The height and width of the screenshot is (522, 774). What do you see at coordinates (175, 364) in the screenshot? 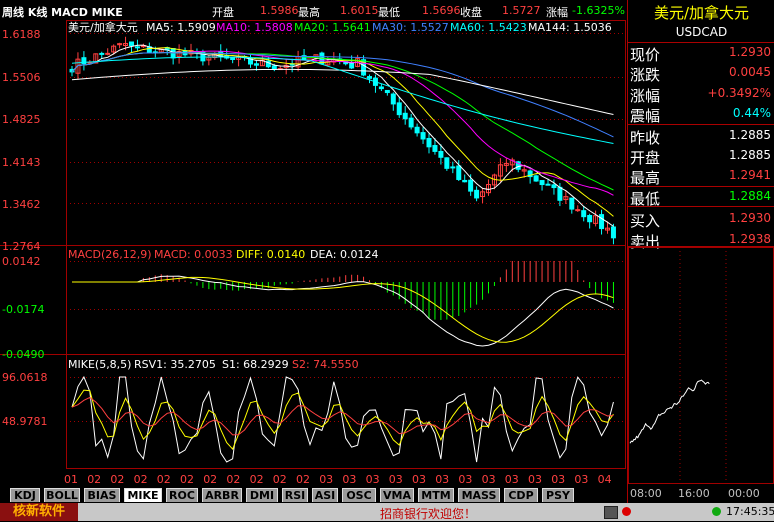
I see `rsv-value: RSV1: 35.2705` at bounding box center [175, 364].